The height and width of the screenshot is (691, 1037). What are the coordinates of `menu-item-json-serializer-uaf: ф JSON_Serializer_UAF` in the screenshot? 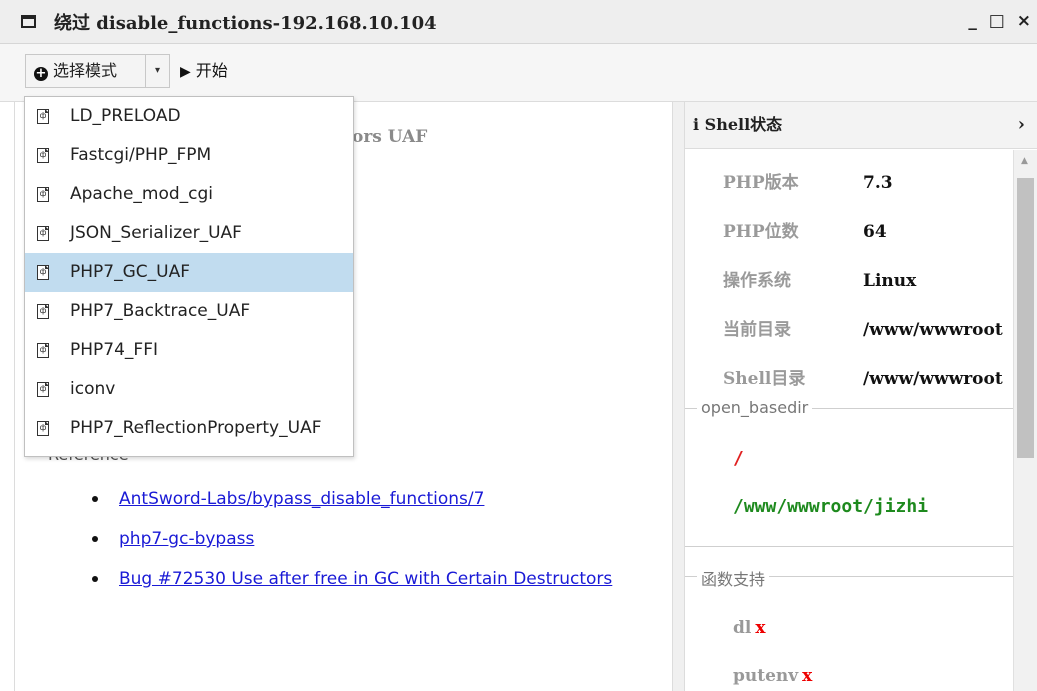 It's located at (189, 233).